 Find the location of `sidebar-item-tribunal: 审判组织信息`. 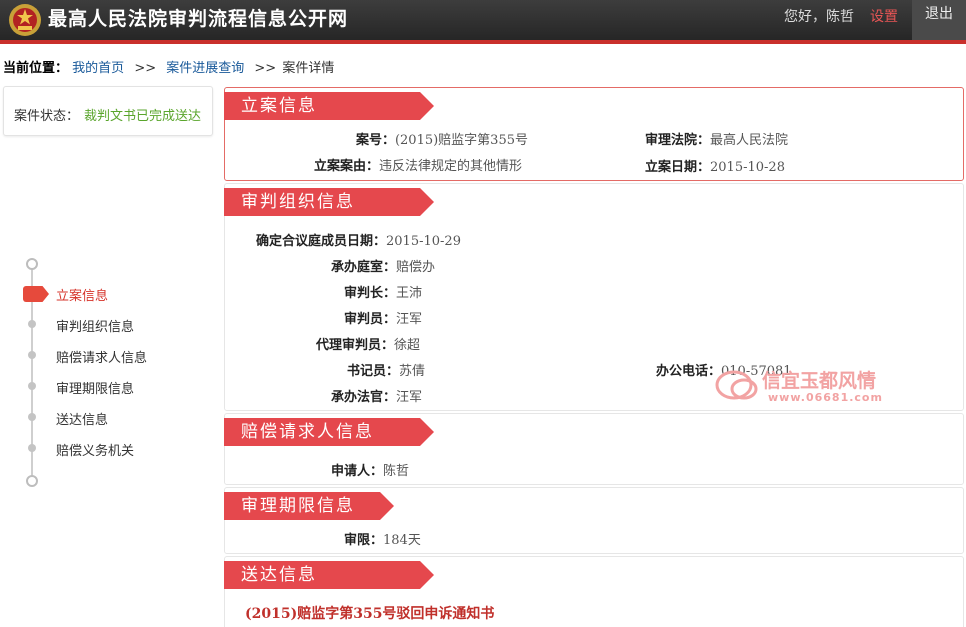

sidebar-item-tribunal: 审判组织信息 is located at coordinates (95, 325).